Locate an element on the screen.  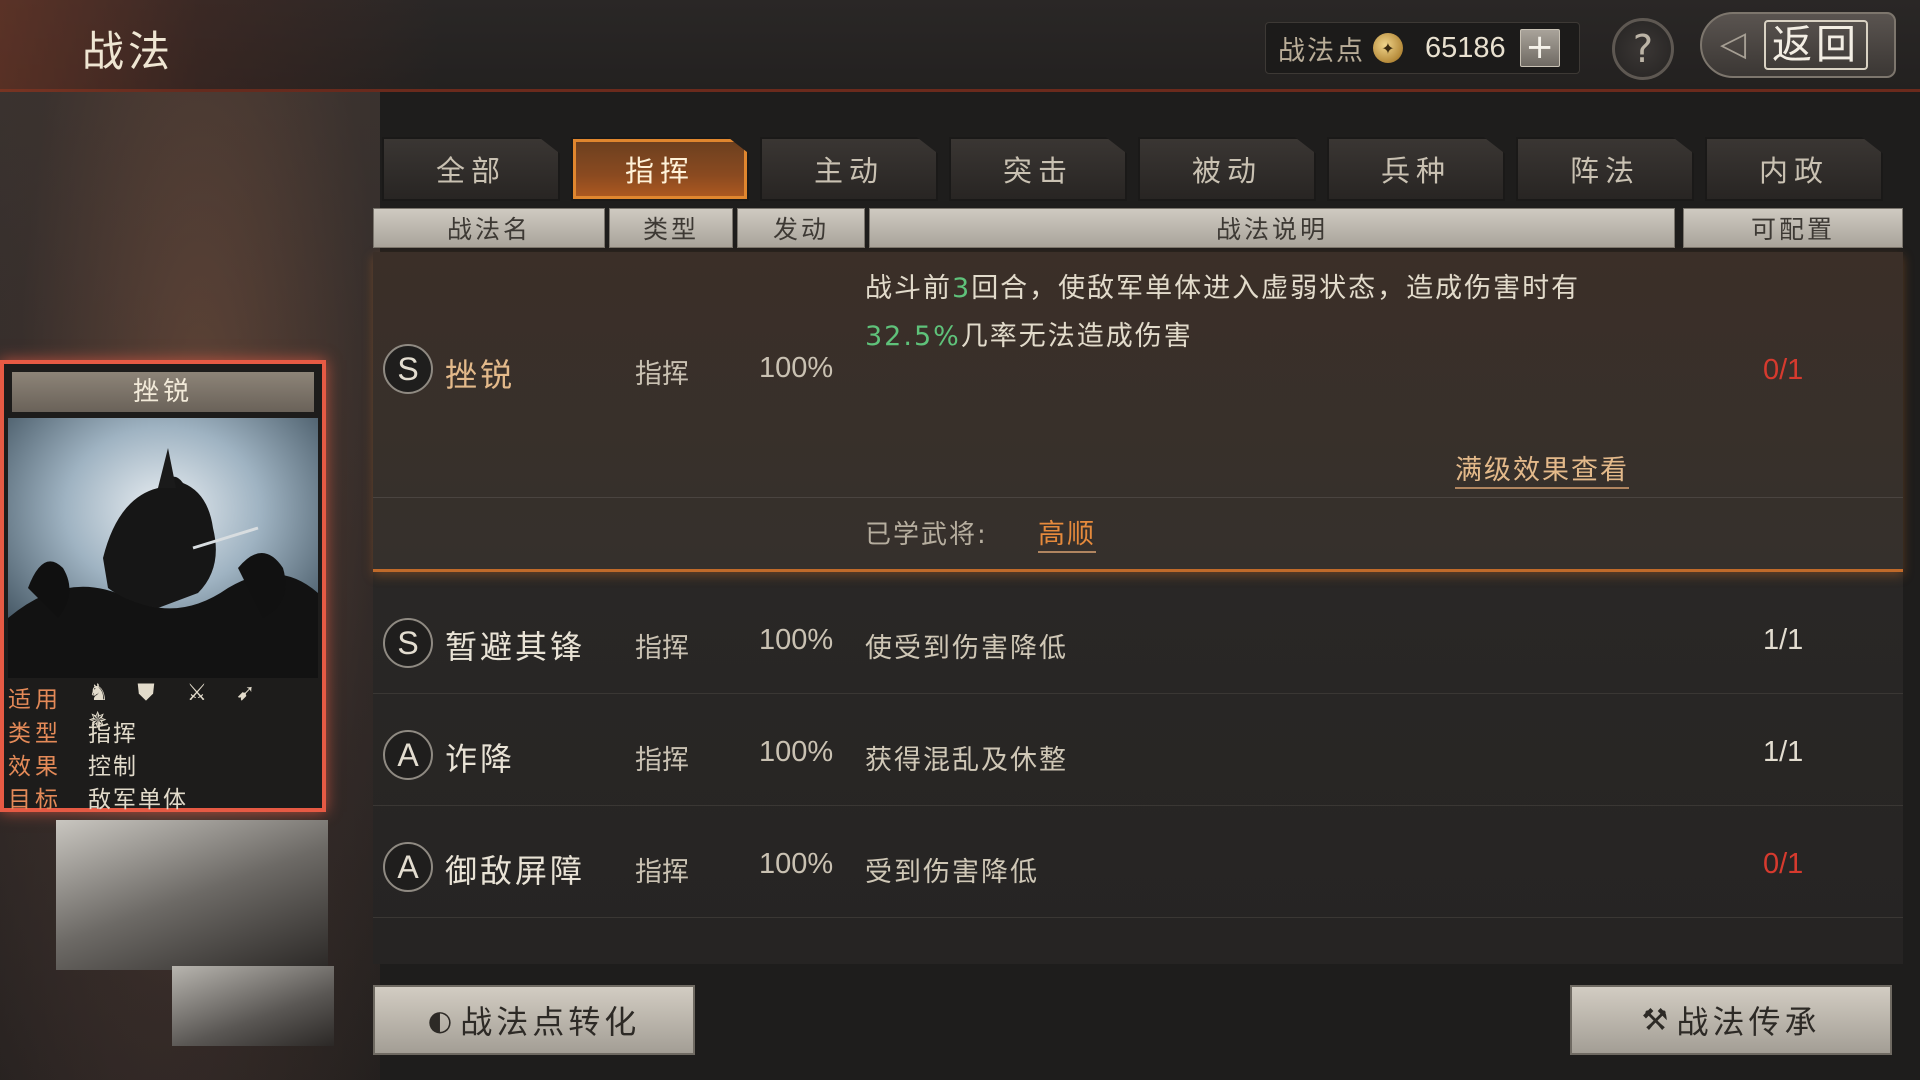
tab-active: 主动 is located at coordinates (849, 169).